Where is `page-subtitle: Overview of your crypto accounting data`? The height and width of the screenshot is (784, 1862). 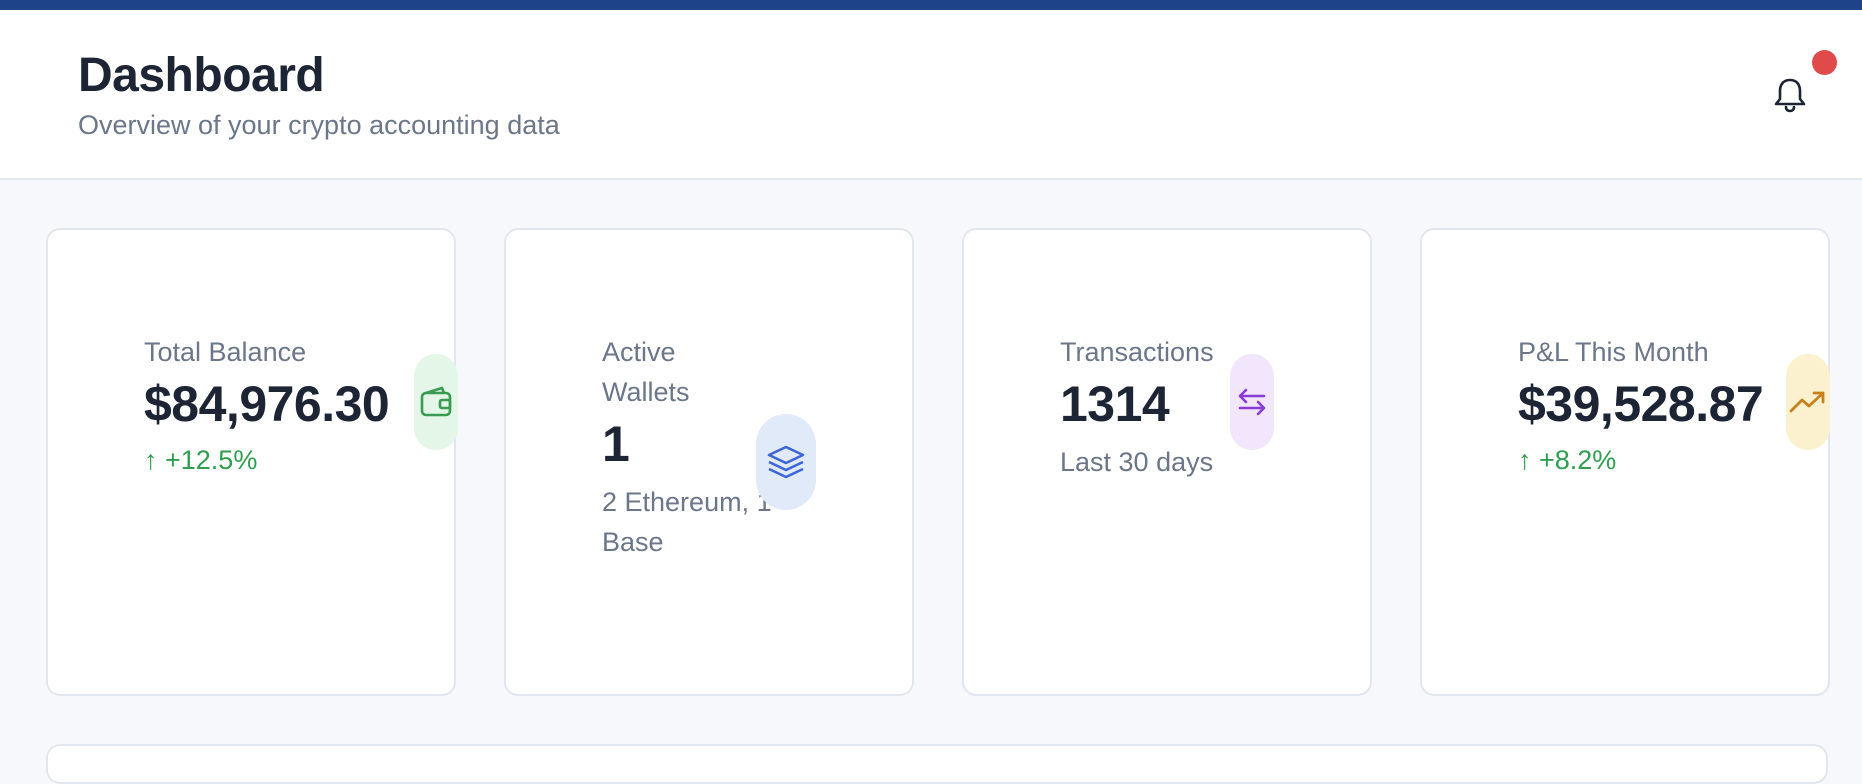
page-subtitle: Overview of your crypto accounting data is located at coordinates (319, 125).